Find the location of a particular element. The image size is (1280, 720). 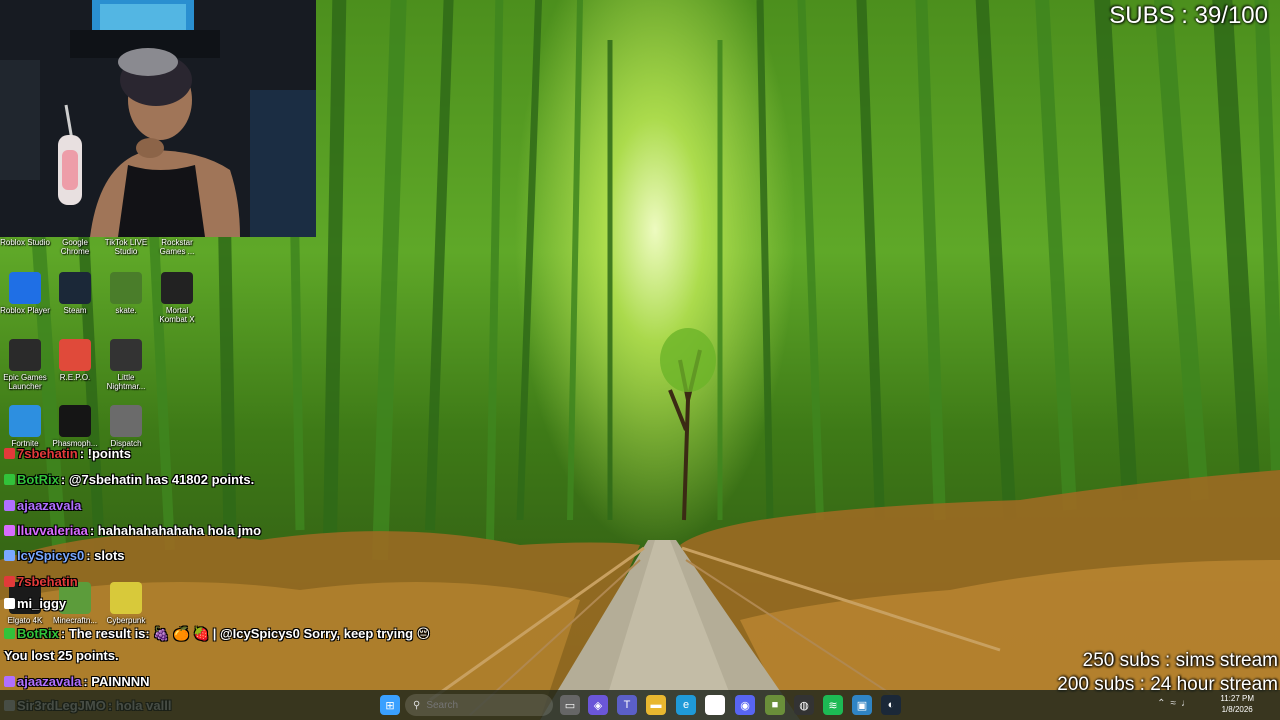

chat-message: 7sbehatin: !points is located at coordinates (67, 453).